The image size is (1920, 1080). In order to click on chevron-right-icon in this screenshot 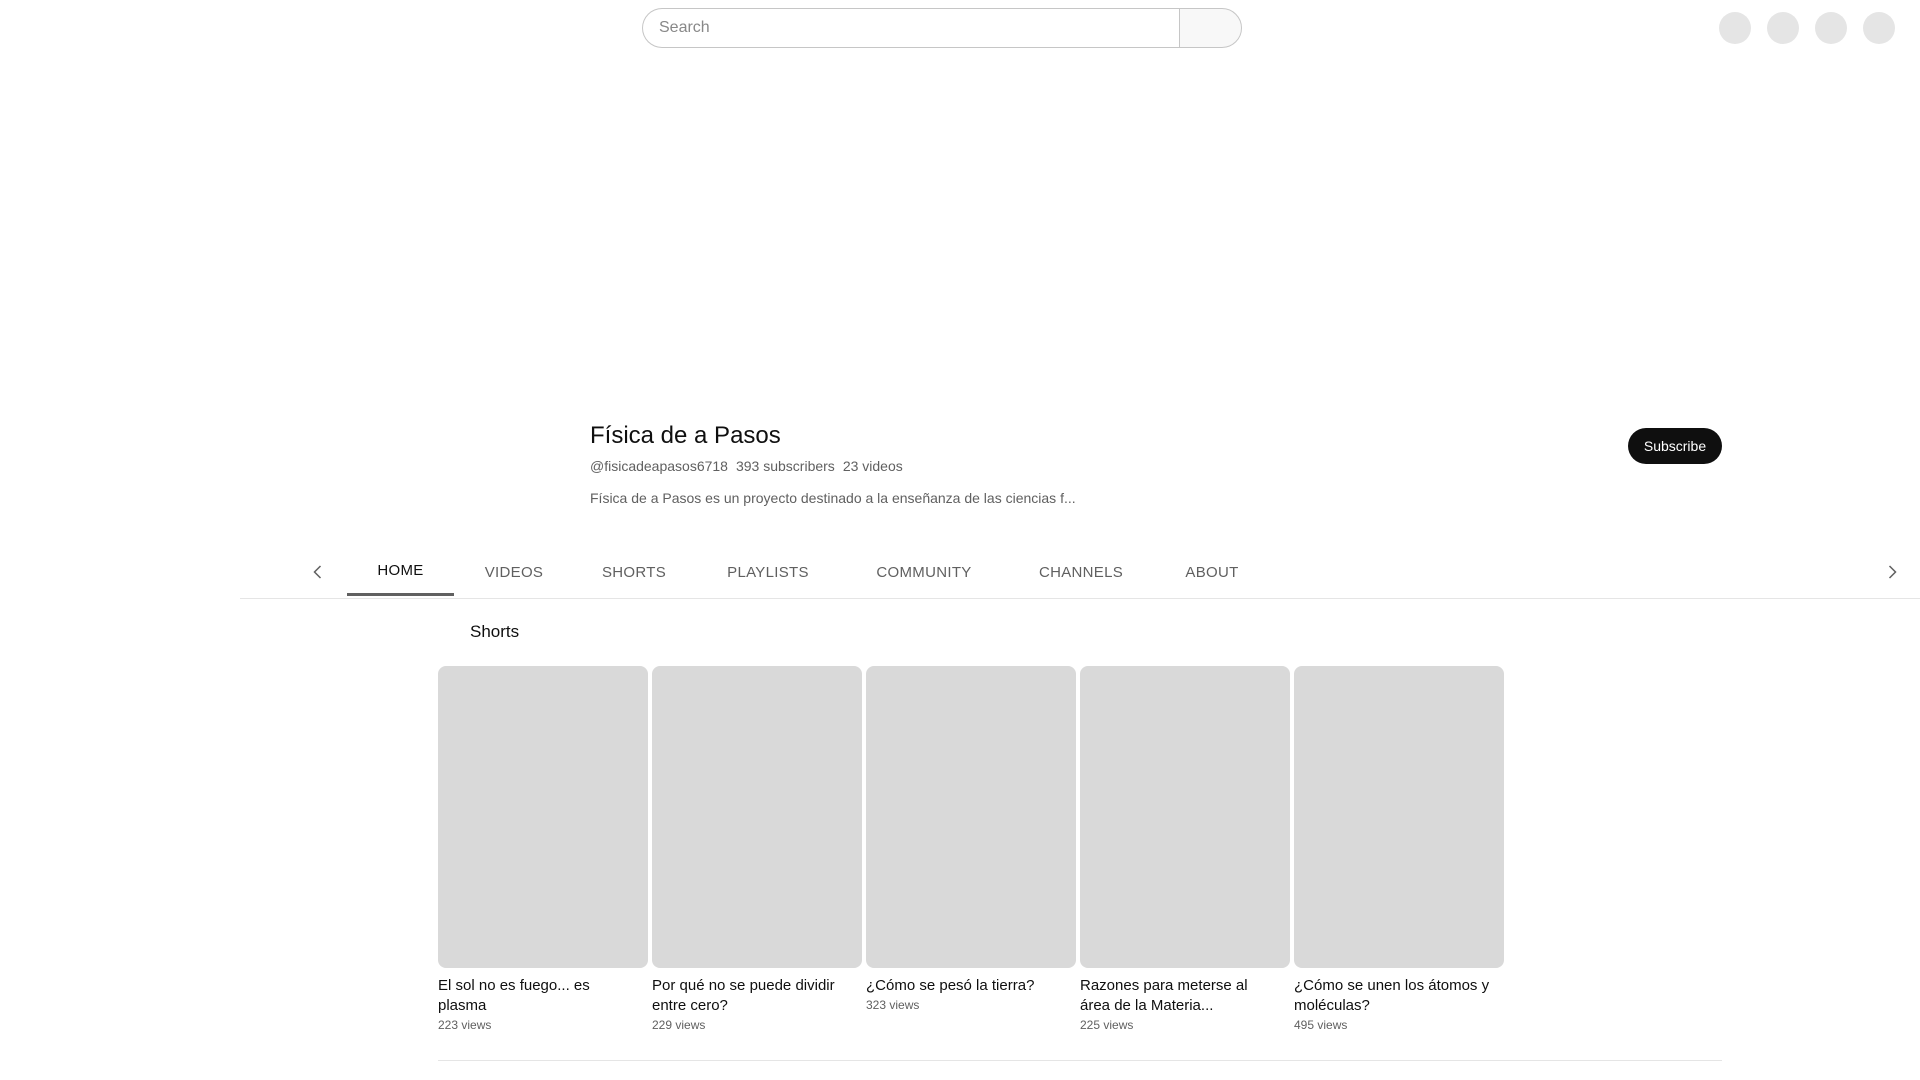, I will do `click(1892, 572)`.